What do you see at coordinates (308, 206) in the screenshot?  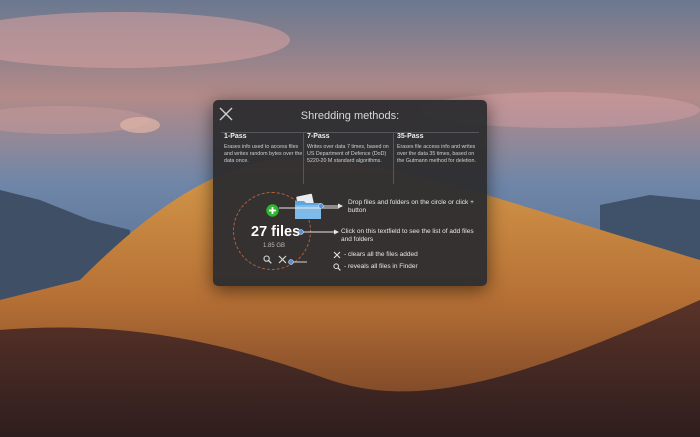 I see `folder-icon` at bounding box center [308, 206].